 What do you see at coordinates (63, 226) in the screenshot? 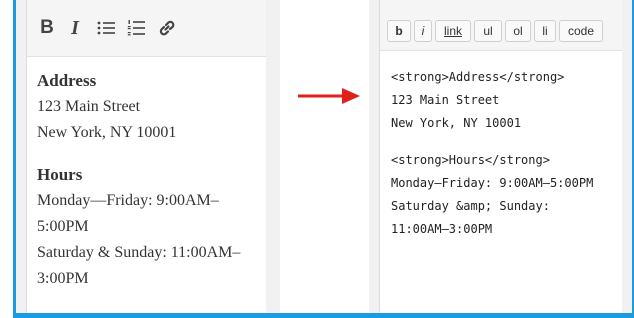
I see `weekday-hours-line2: 5:00PM` at bounding box center [63, 226].